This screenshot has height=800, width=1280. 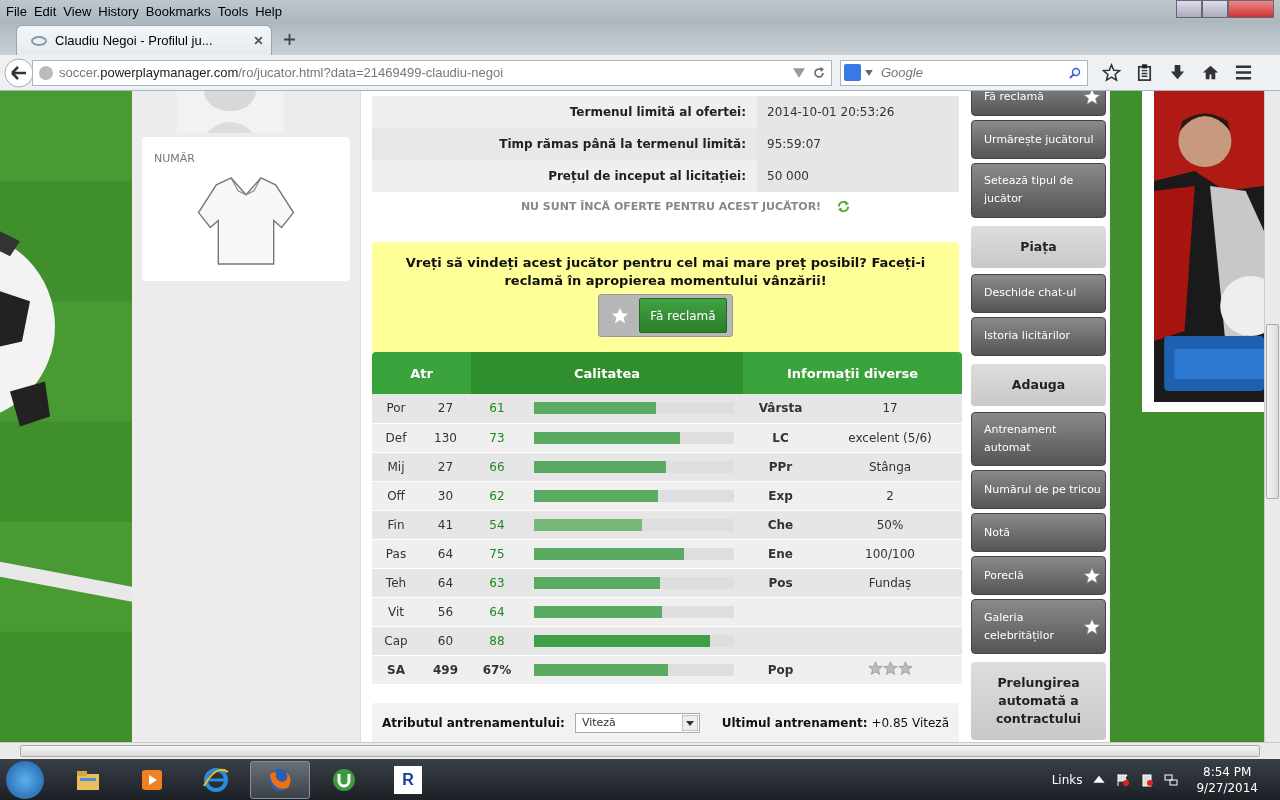 What do you see at coordinates (174, 158) in the screenshot?
I see `card-label: NUMĂR` at bounding box center [174, 158].